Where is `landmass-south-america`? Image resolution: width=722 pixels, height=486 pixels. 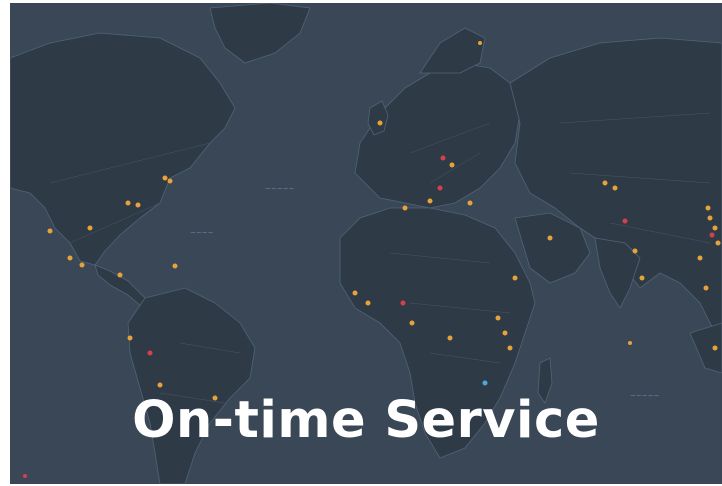
landmass-south-america is located at coordinates (191, 385).